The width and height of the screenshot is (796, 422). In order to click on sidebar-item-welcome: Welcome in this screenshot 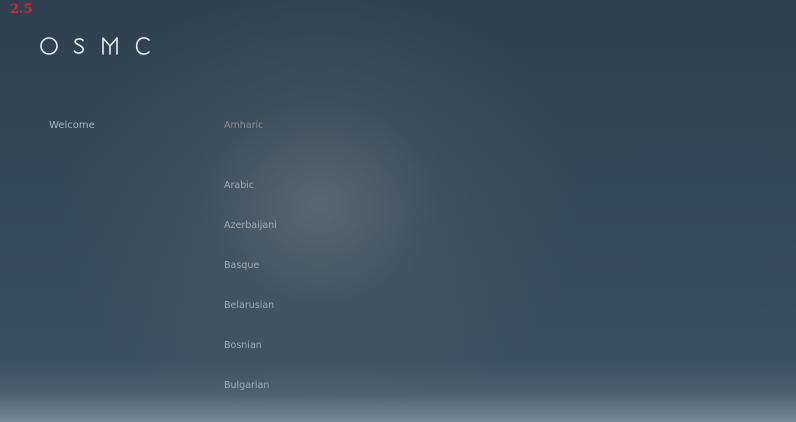, I will do `click(72, 125)`.